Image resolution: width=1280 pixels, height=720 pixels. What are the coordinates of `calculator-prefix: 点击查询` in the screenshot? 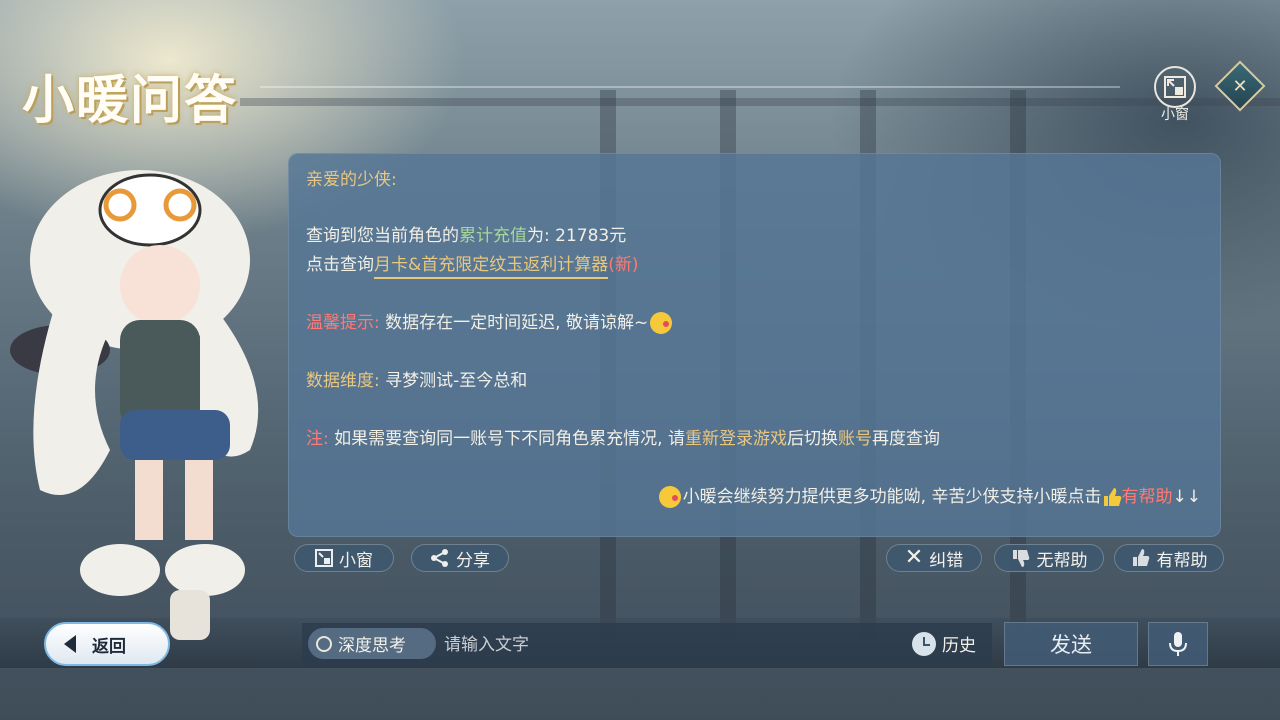 It's located at (340, 265).